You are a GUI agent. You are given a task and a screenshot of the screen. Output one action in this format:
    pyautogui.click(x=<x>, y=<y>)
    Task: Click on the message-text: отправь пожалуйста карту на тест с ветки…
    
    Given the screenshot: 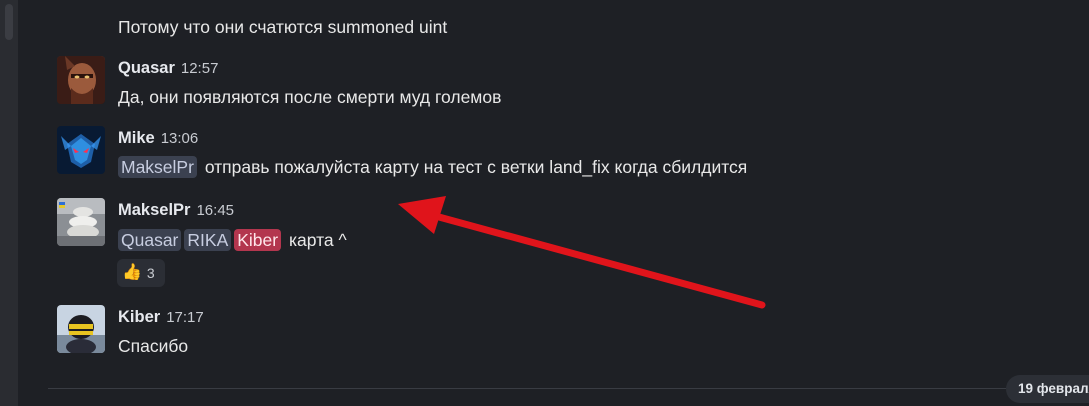 What is the action you would take?
    pyautogui.click(x=476, y=167)
    